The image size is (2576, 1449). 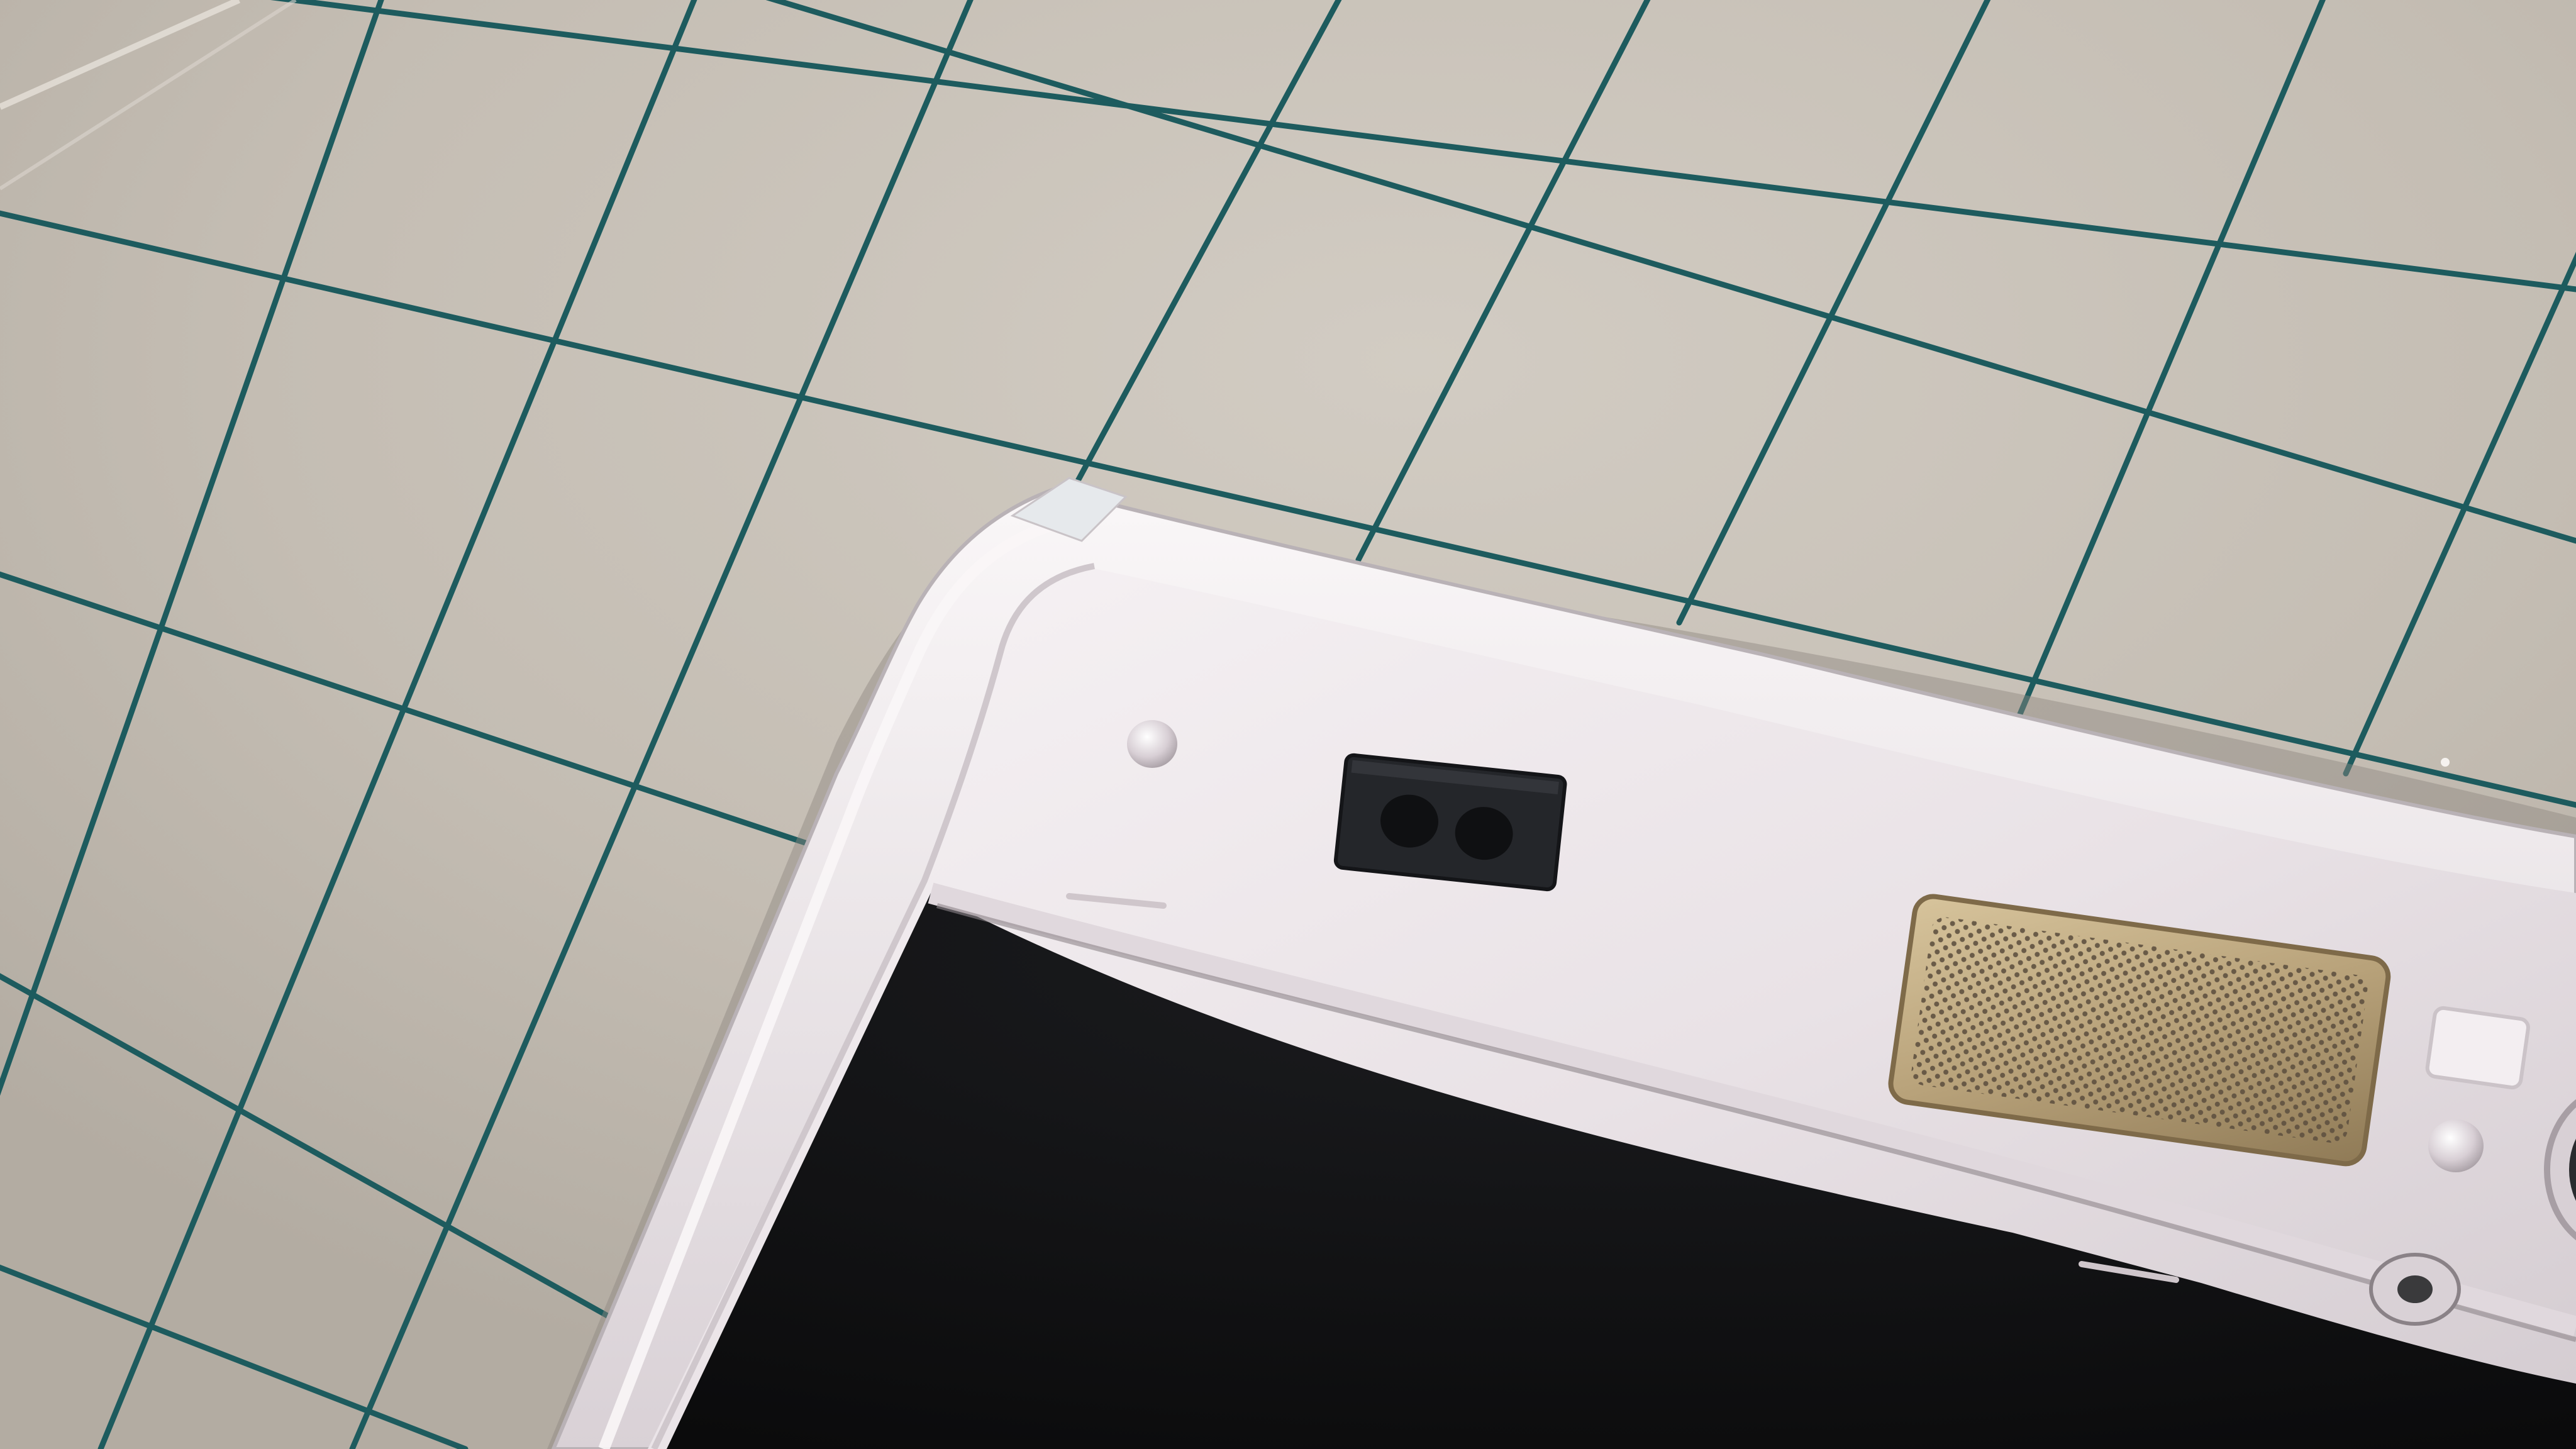 What do you see at coordinates (1450, 822) in the screenshot?
I see `proximity-sensor` at bounding box center [1450, 822].